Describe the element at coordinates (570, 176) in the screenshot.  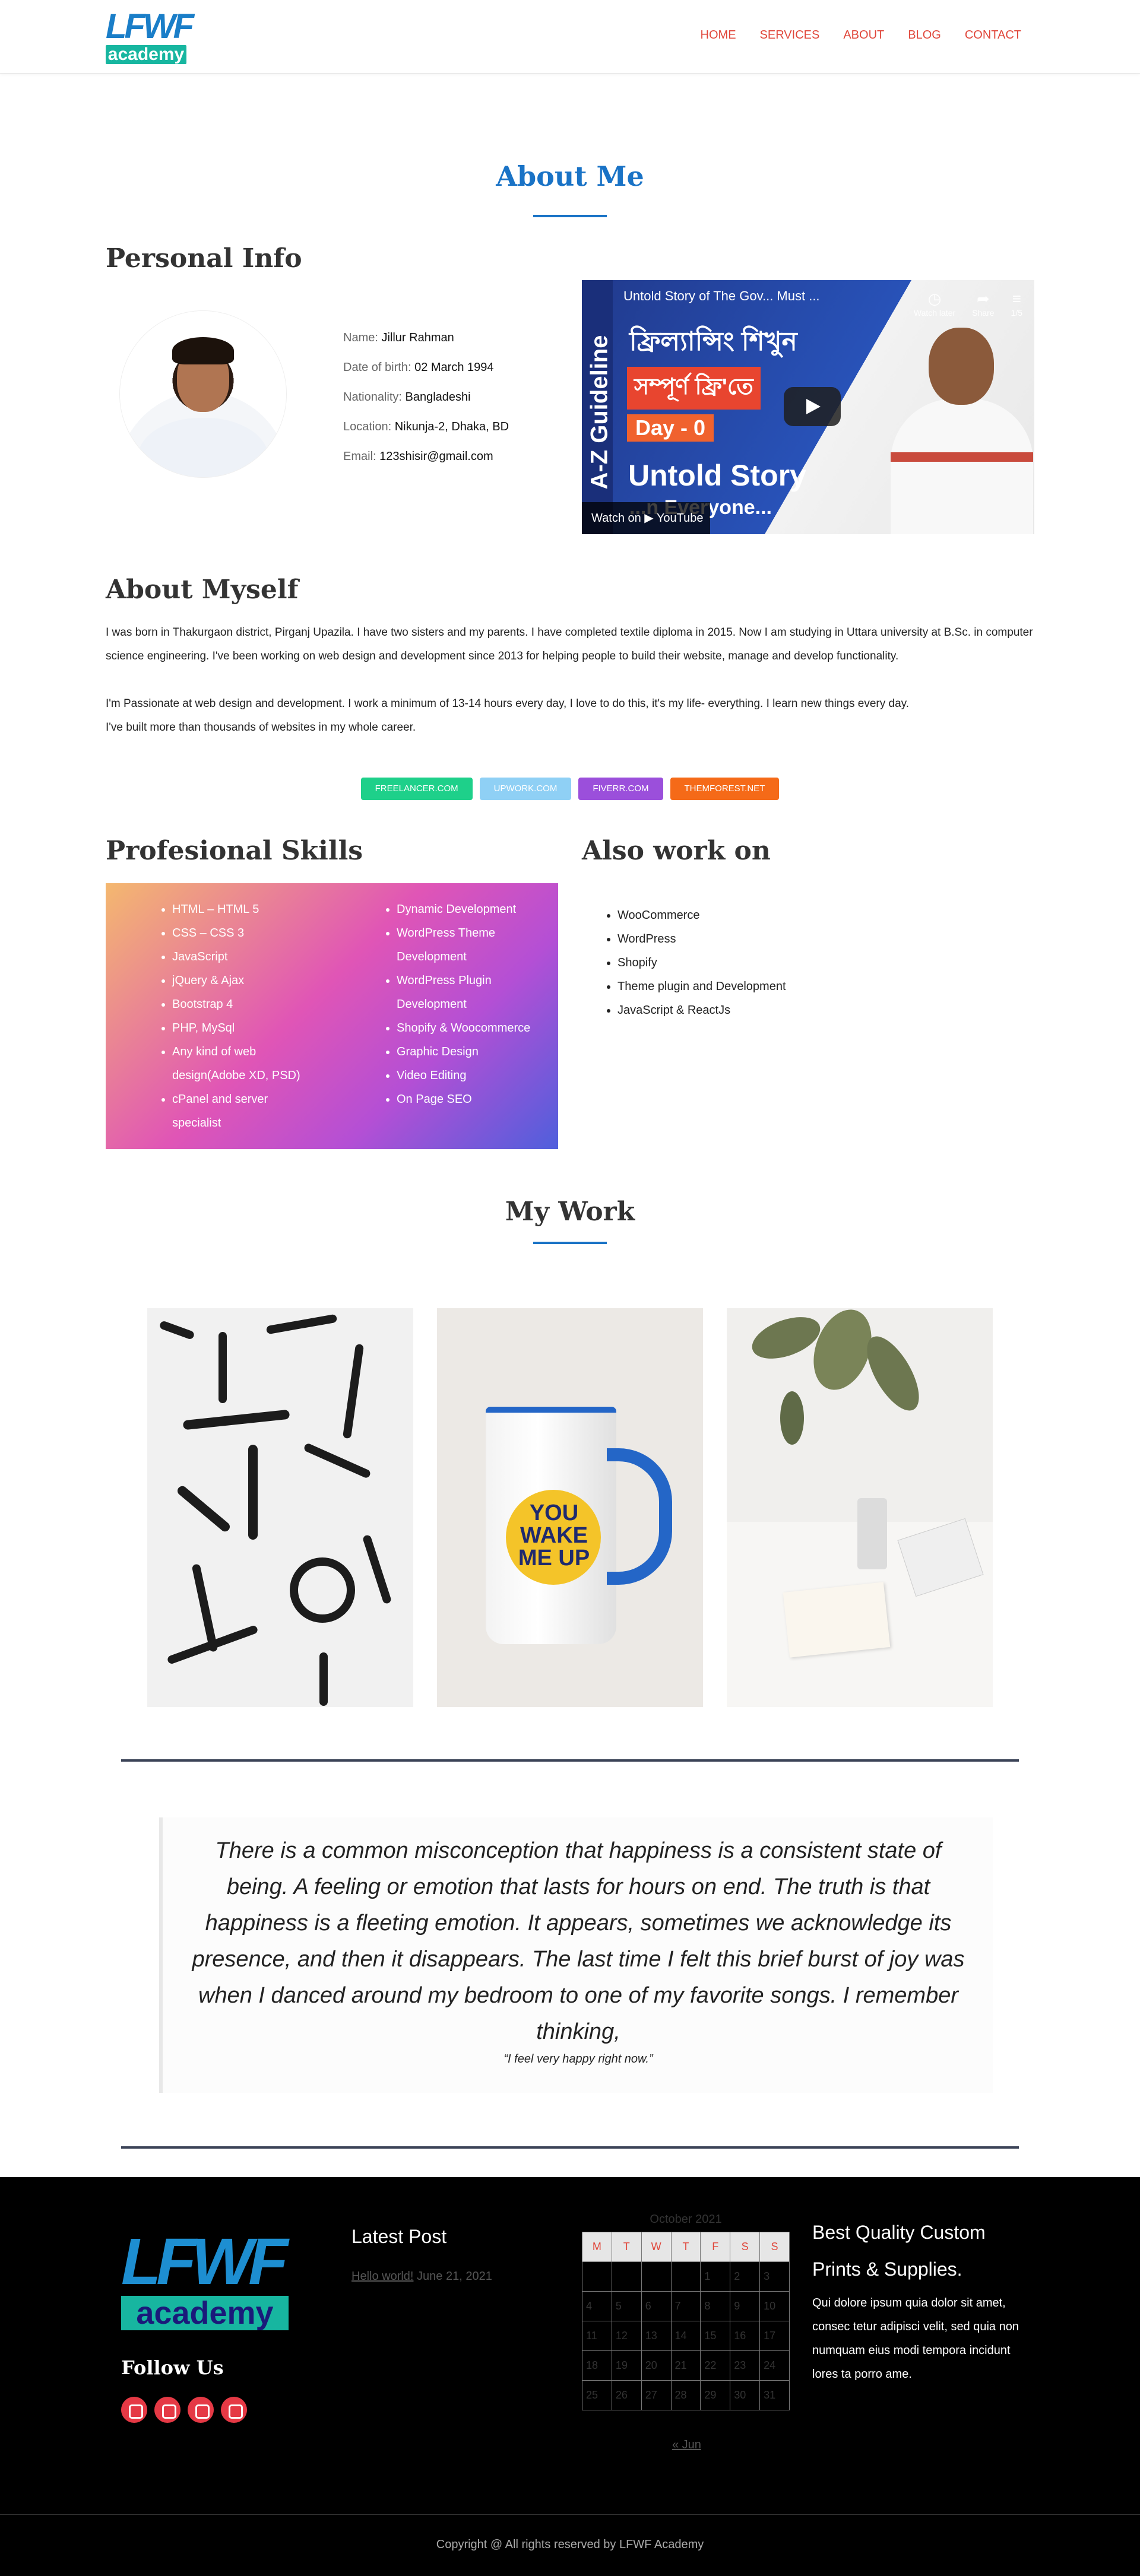
I see `about-title: About Me` at that location.